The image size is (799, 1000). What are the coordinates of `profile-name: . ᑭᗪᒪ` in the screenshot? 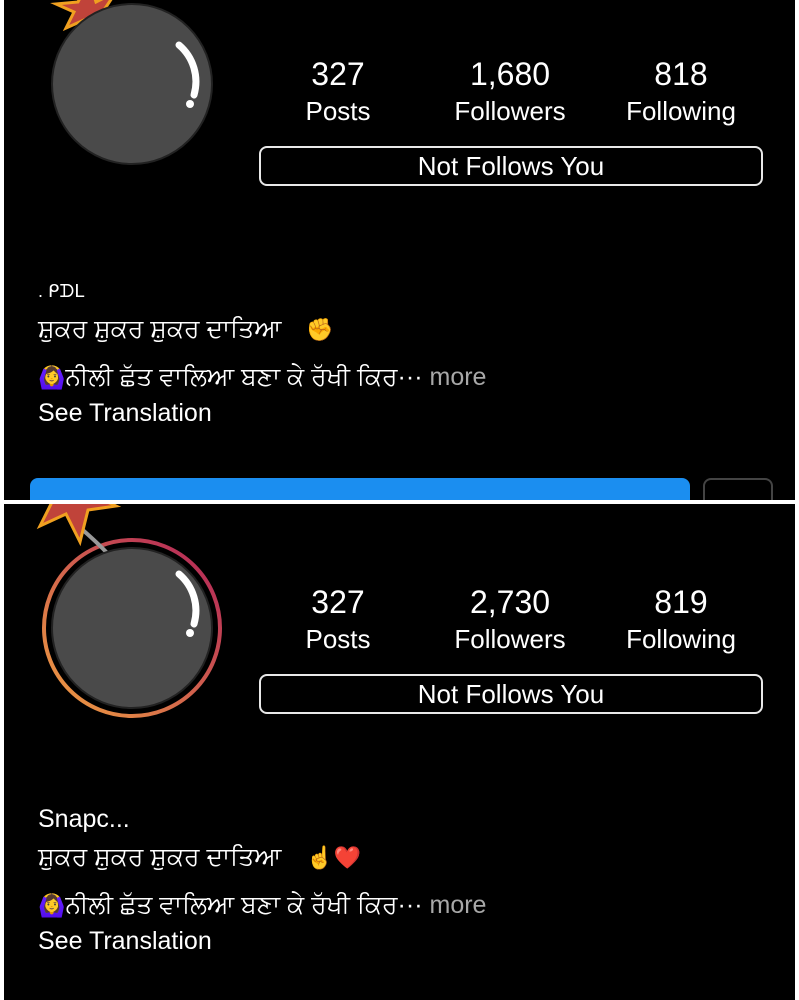 It's located at (61, 291).